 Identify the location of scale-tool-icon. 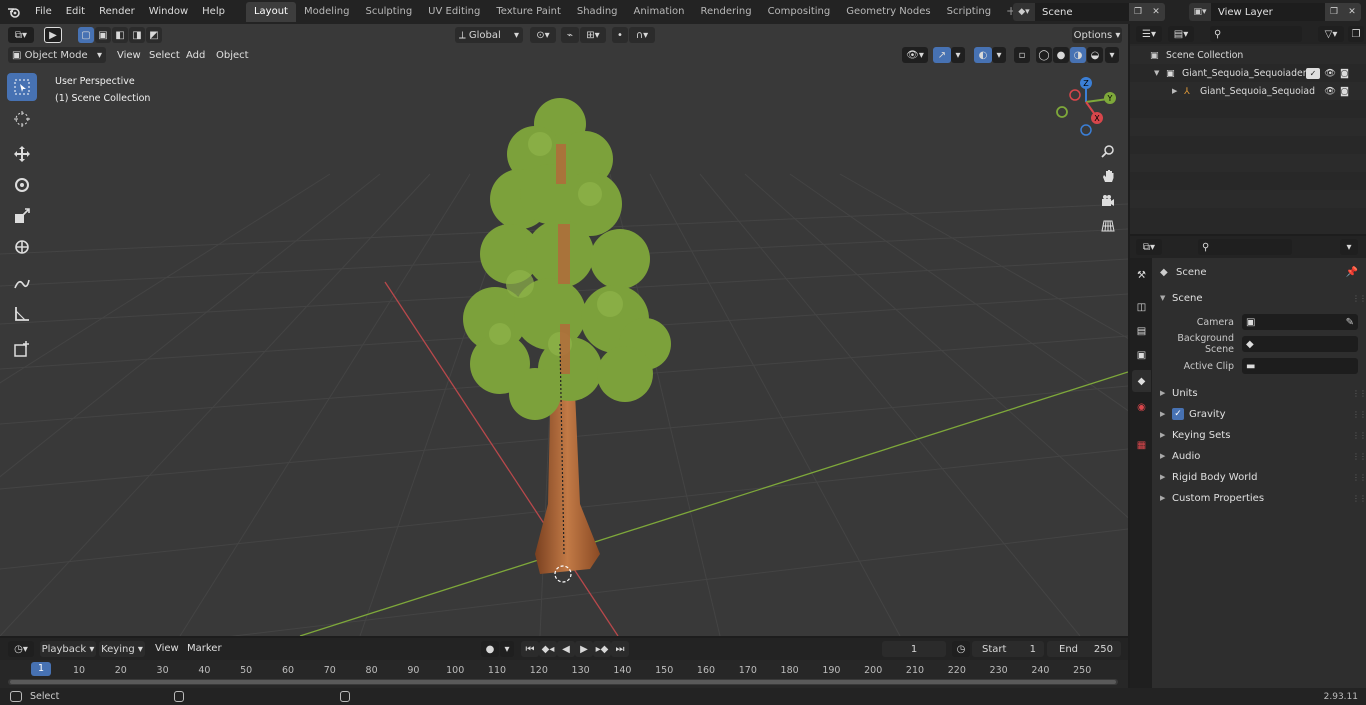
(22, 216).